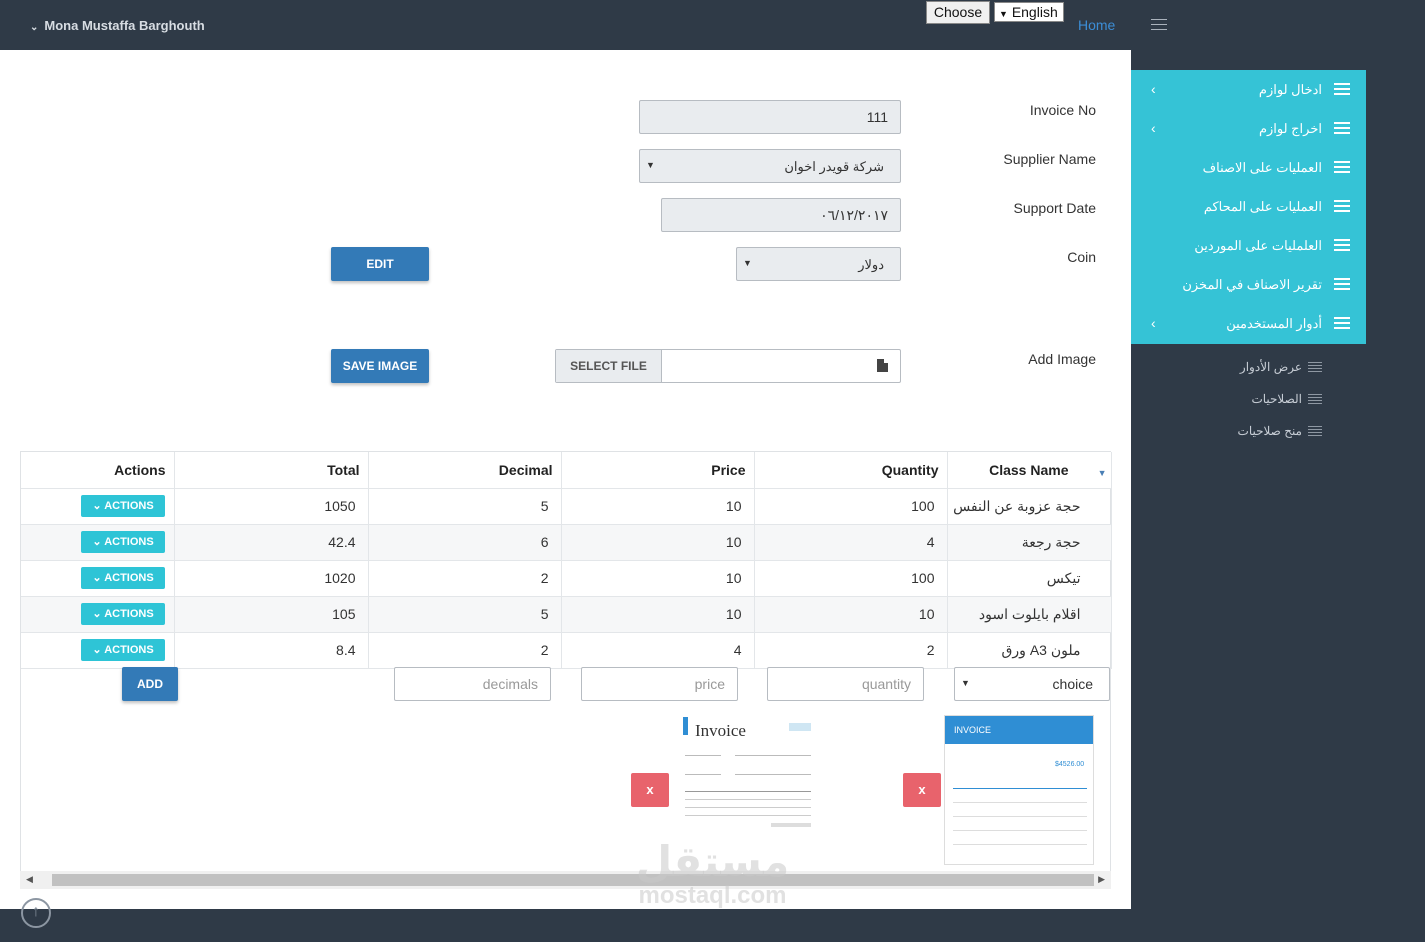 The width and height of the screenshot is (1425, 942). What do you see at coordinates (271, 506) in the screenshot?
I see `total-cell: 1050` at bounding box center [271, 506].